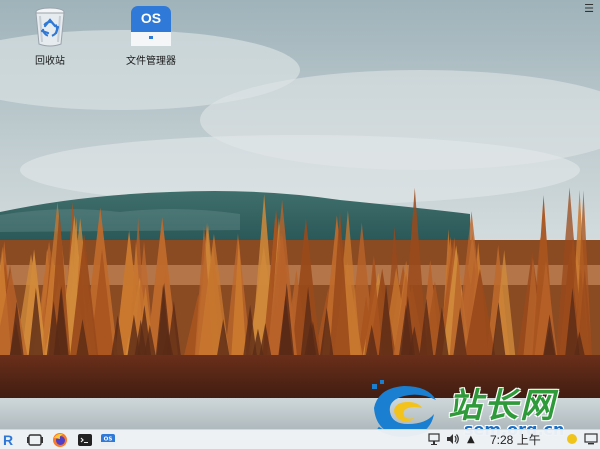 The height and width of the screenshot is (449, 600). What do you see at coordinates (434, 440) in the screenshot?
I see `network-icon` at bounding box center [434, 440].